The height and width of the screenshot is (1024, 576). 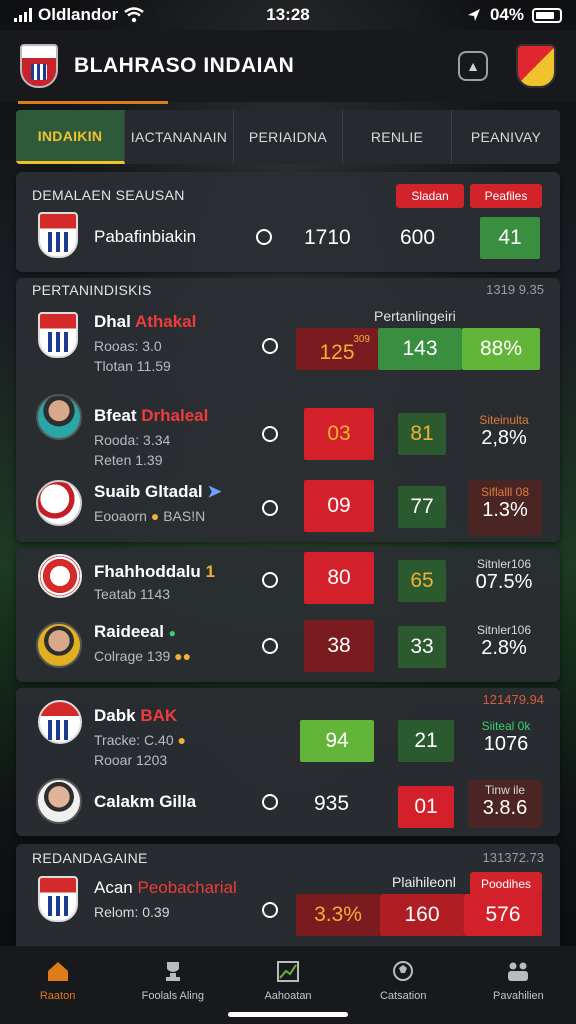 I want to click on tab-iactananain: IACTANANAIN, so click(x=179, y=137).